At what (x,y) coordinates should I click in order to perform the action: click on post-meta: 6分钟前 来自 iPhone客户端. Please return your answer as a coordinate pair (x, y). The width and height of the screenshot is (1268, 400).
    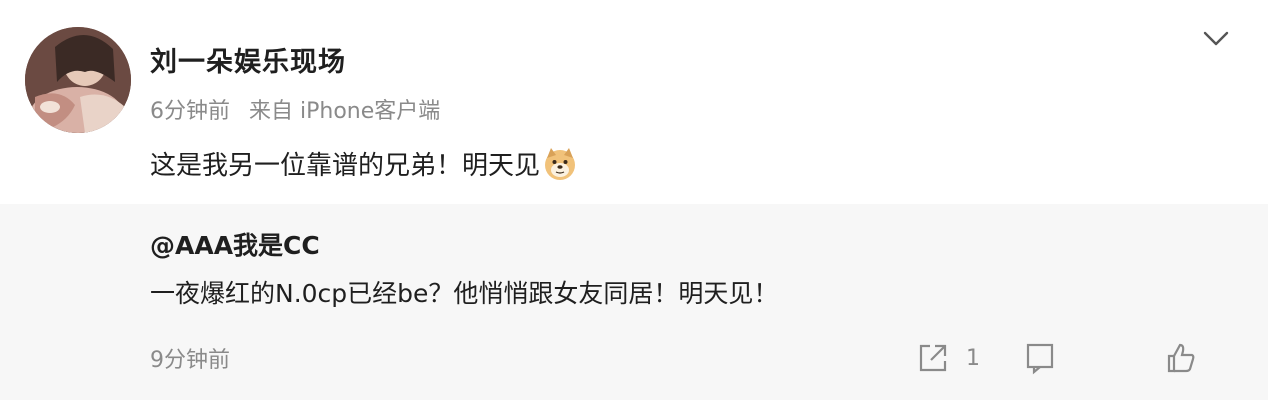
    Looking at the image, I should click on (295, 109).